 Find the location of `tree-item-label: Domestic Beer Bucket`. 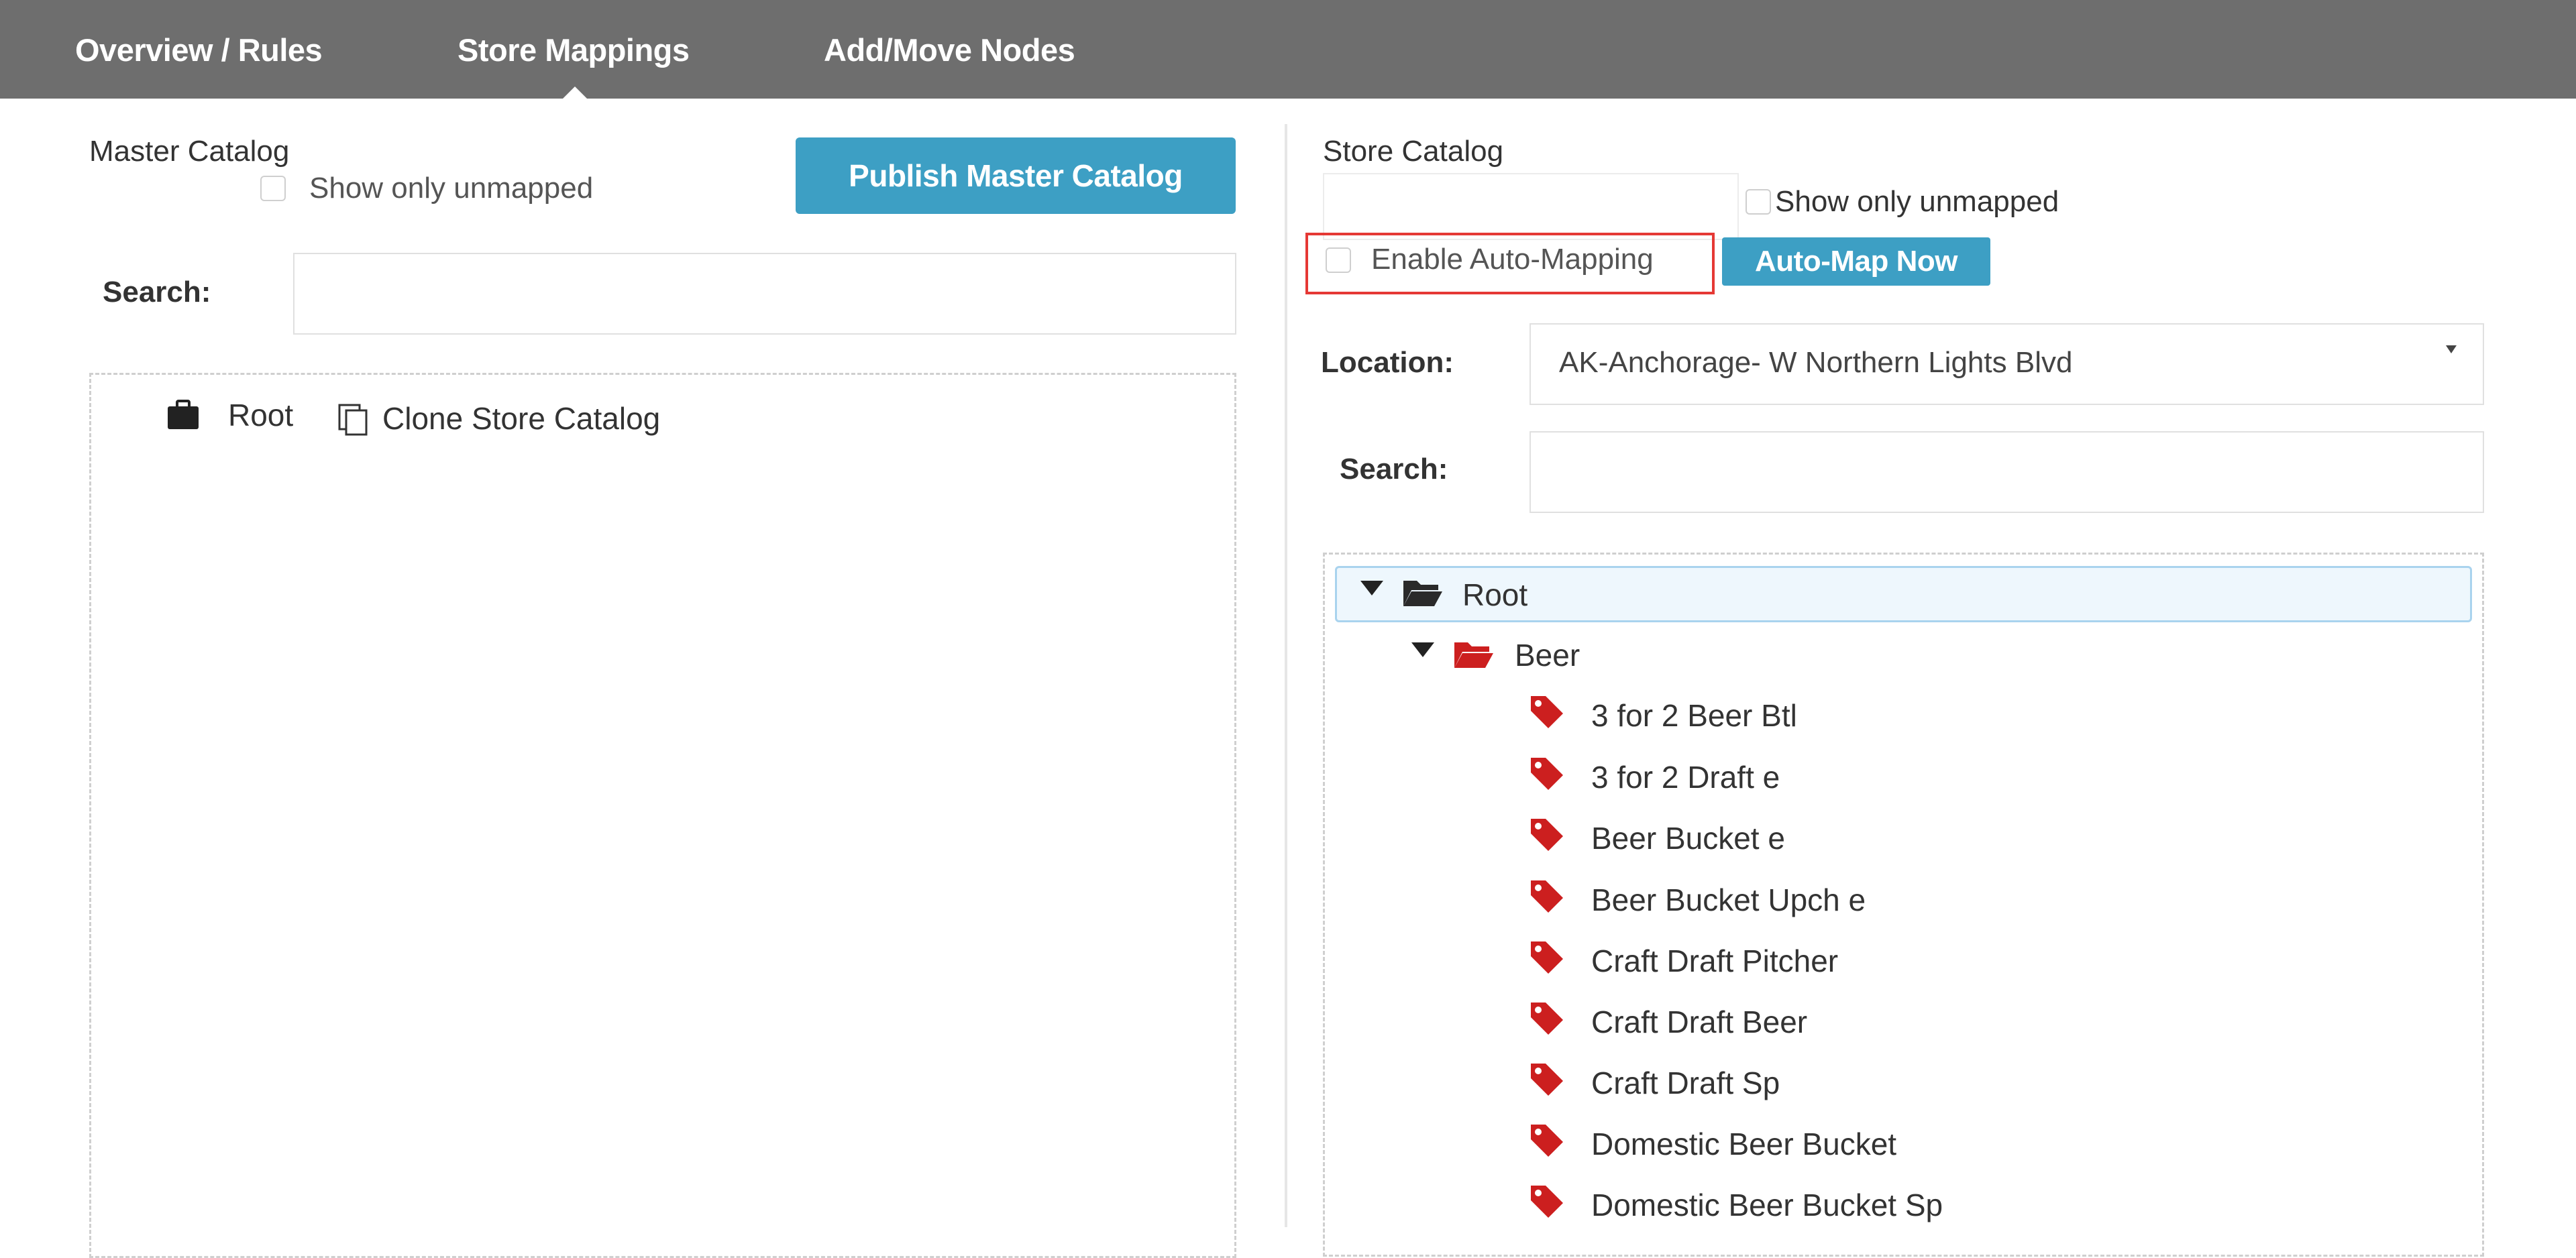

tree-item-label: Domestic Beer Bucket is located at coordinates (1744, 1144).